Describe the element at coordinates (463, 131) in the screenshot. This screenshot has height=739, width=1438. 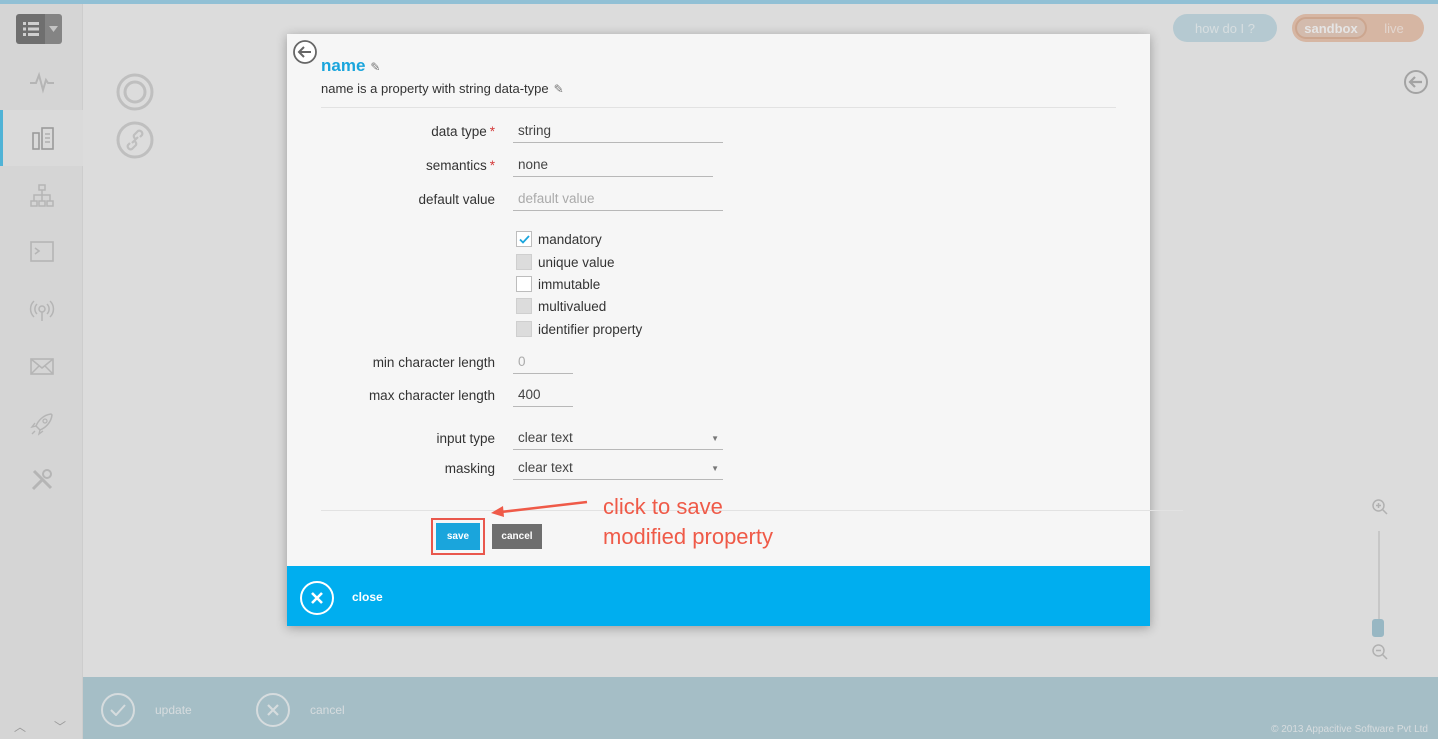
I see `data-type-label: data type *` at that location.